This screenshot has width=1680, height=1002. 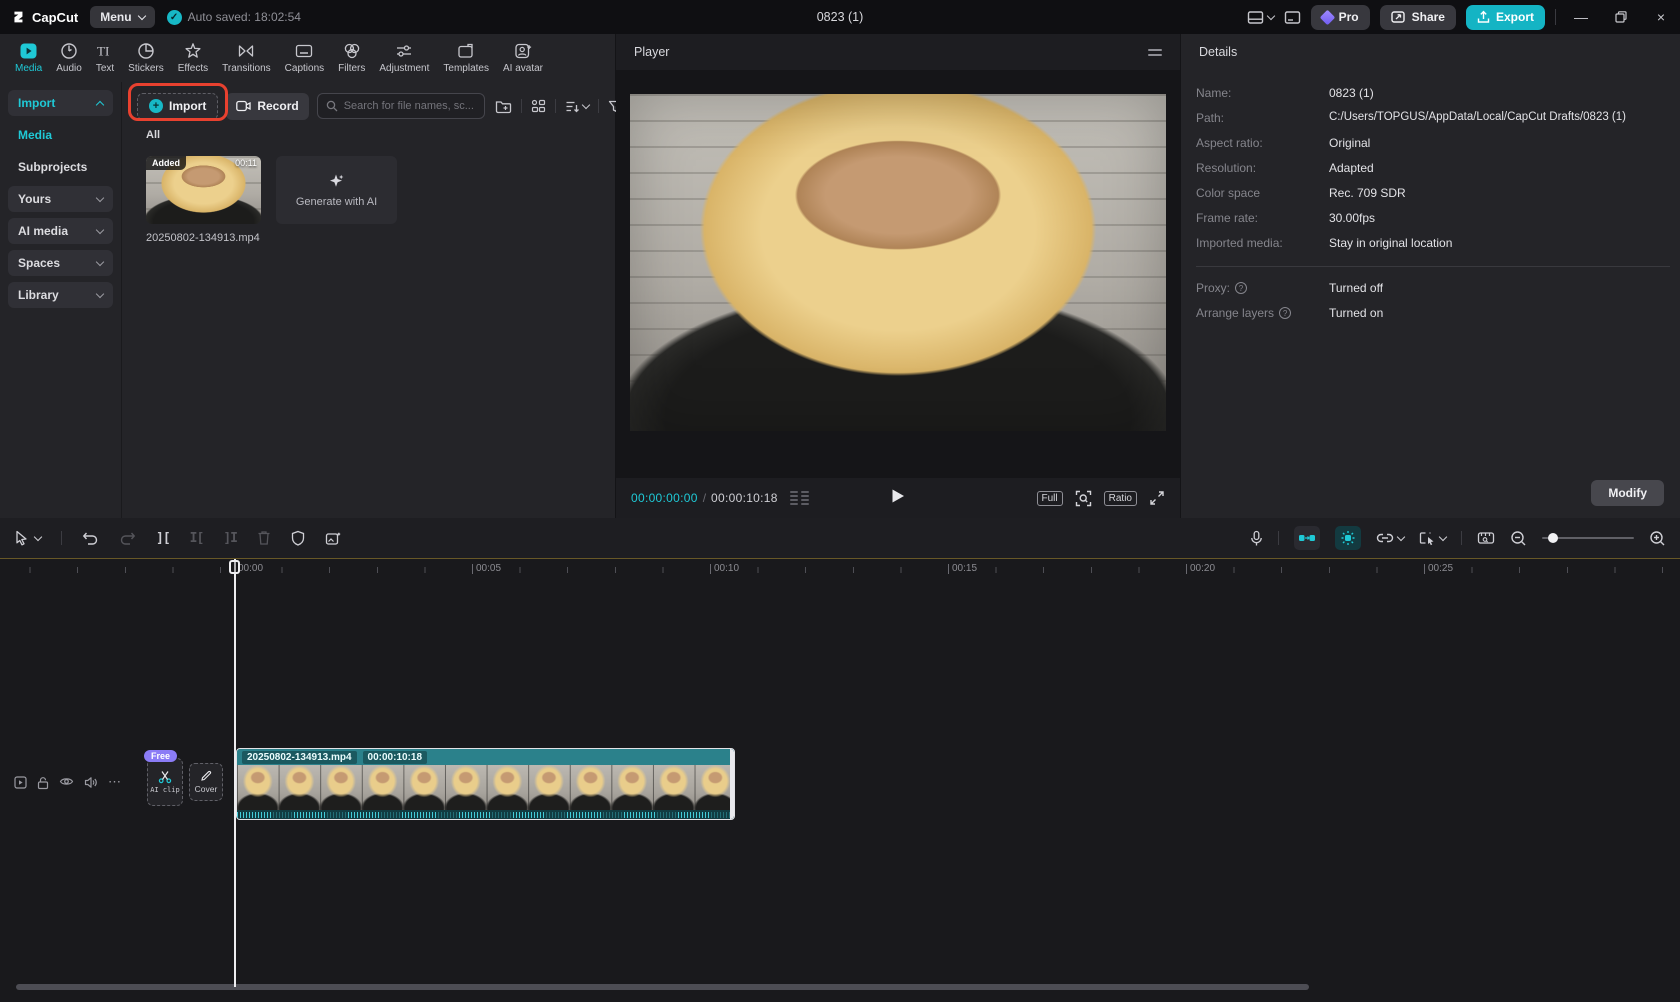 I want to click on minimize-button: —, so click(x=1581, y=17).